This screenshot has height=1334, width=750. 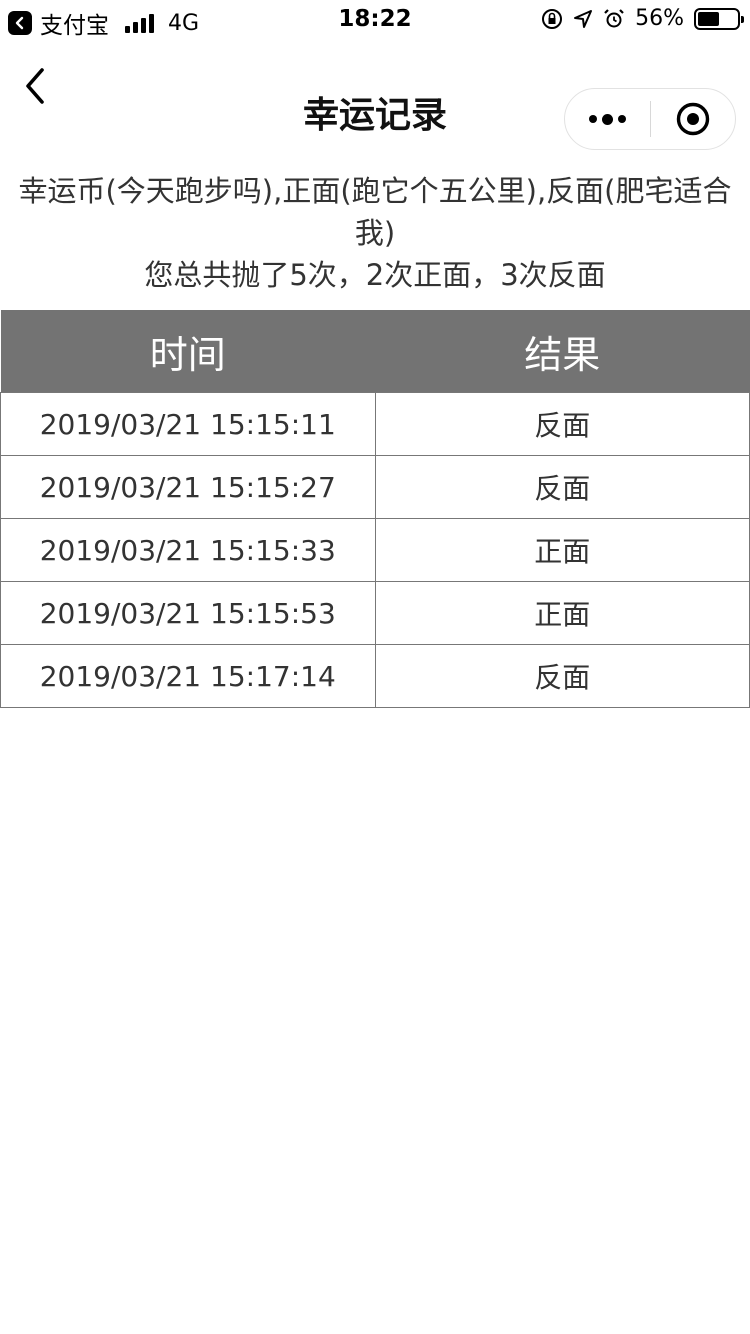 I want to click on table-row: 2019/03/21 15:17:14 反面, so click(x=375, y=676).